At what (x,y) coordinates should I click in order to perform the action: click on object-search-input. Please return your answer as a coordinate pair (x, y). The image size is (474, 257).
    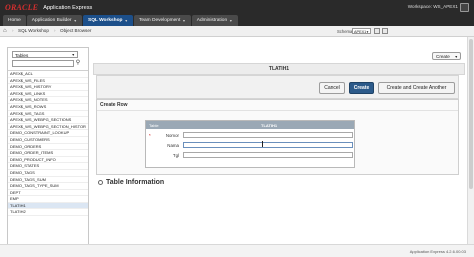
    Looking at the image, I should click on (43, 63).